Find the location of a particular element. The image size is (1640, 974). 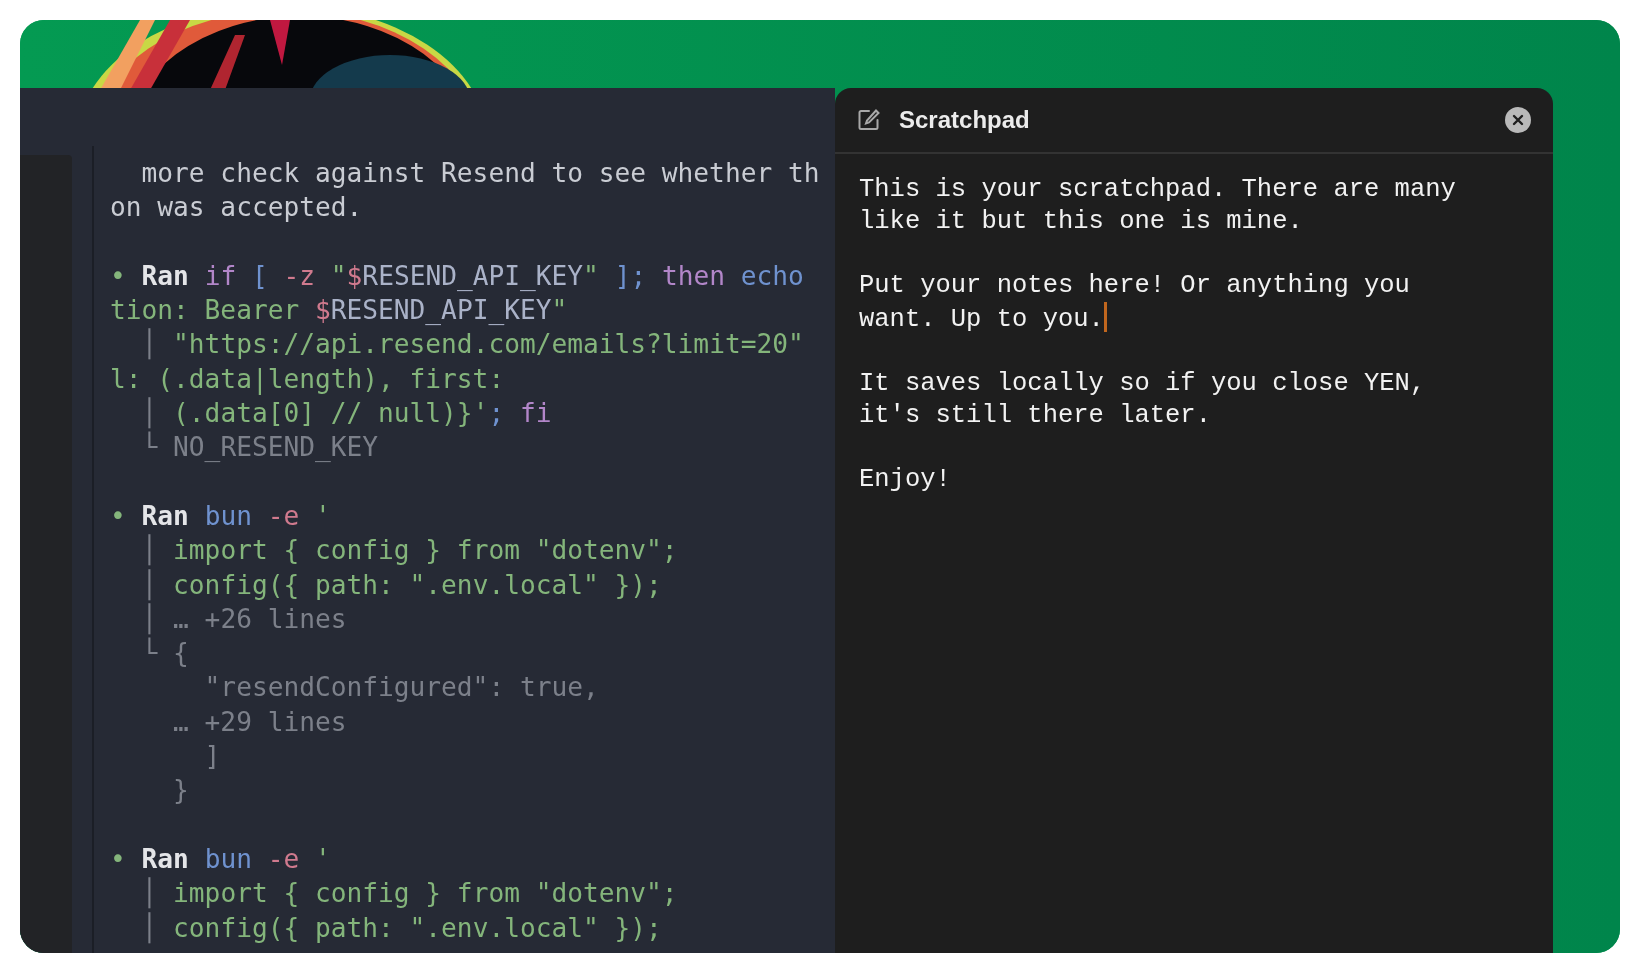

terminal-text: [ is located at coordinates (260, 275).